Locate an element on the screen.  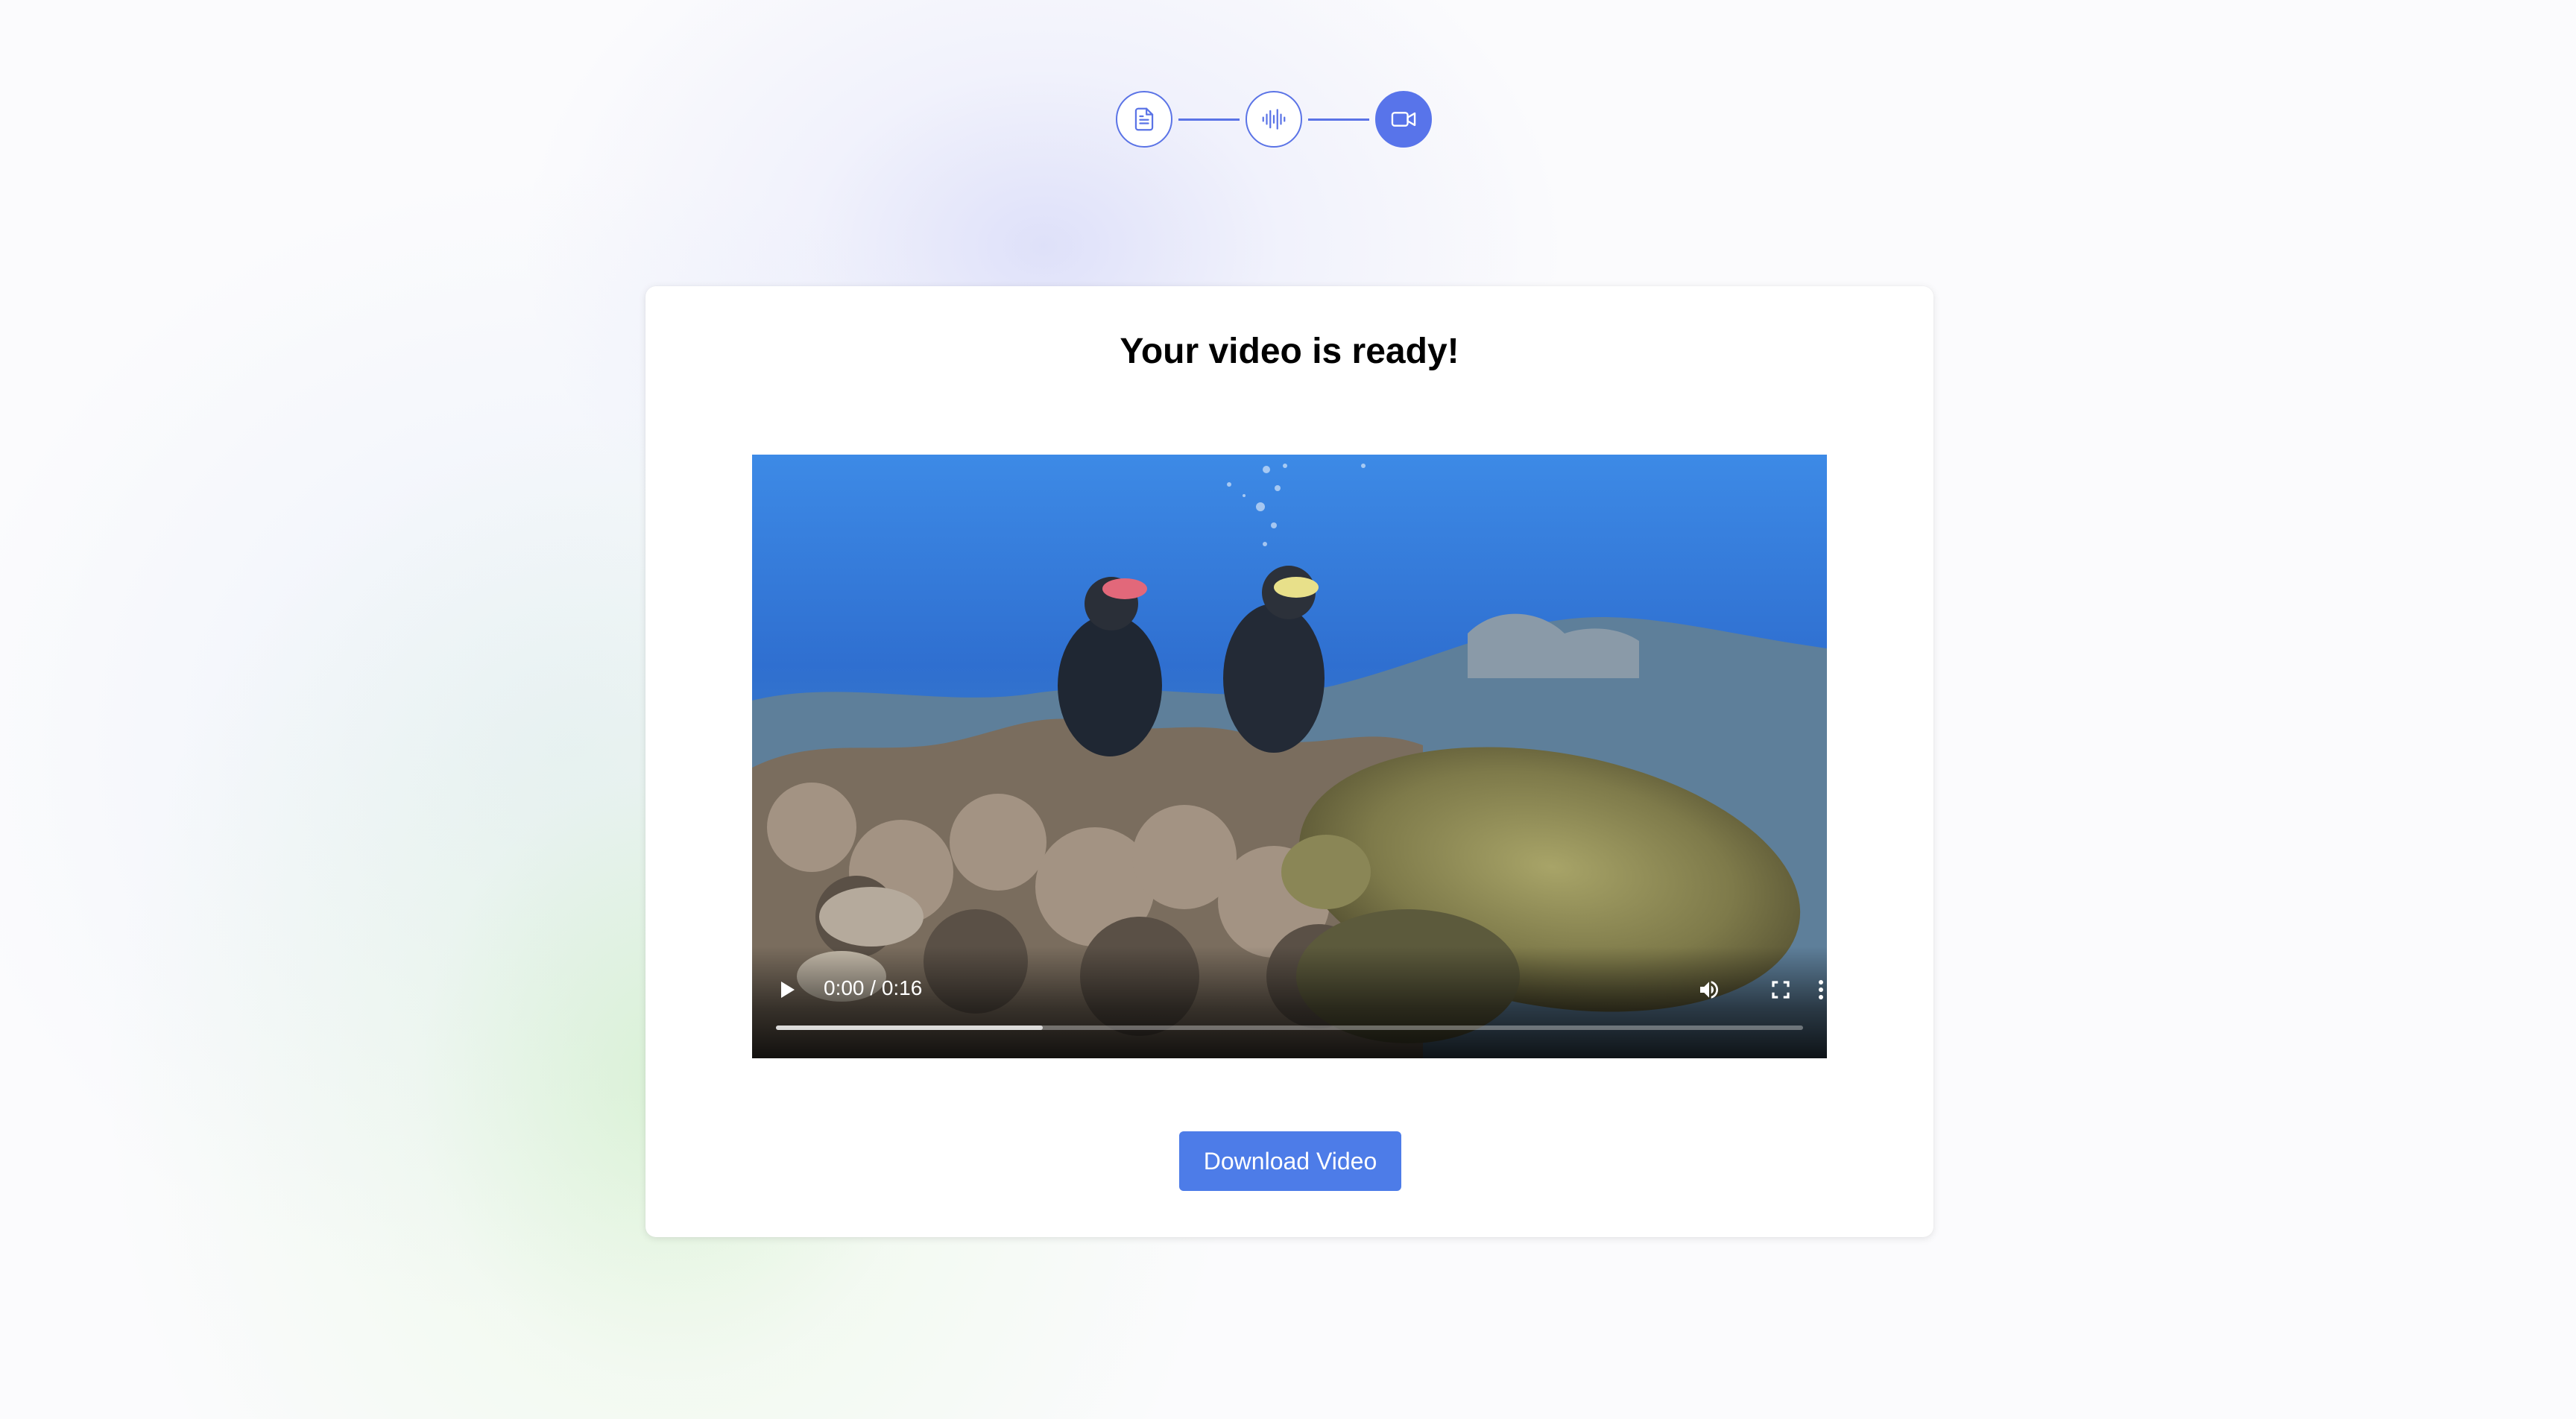
seek-bar is located at coordinates (1289, 1027).